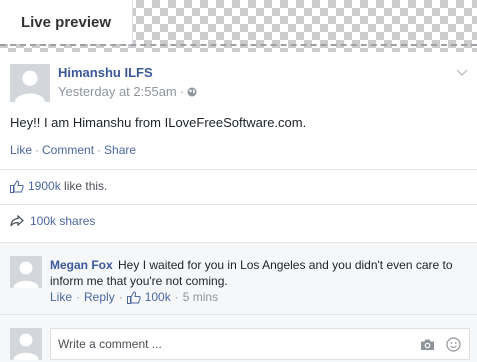 Image resolution: width=477 pixels, height=362 pixels. What do you see at coordinates (238, 48) in the screenshot?
I see `tab-divider` at bounding box center [238, 48].